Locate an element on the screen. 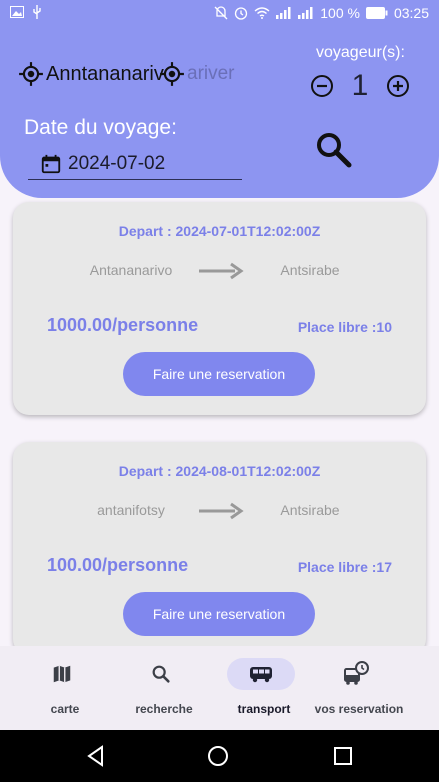  seats-available: Place libre :17 is located at coordinates (344, 567).